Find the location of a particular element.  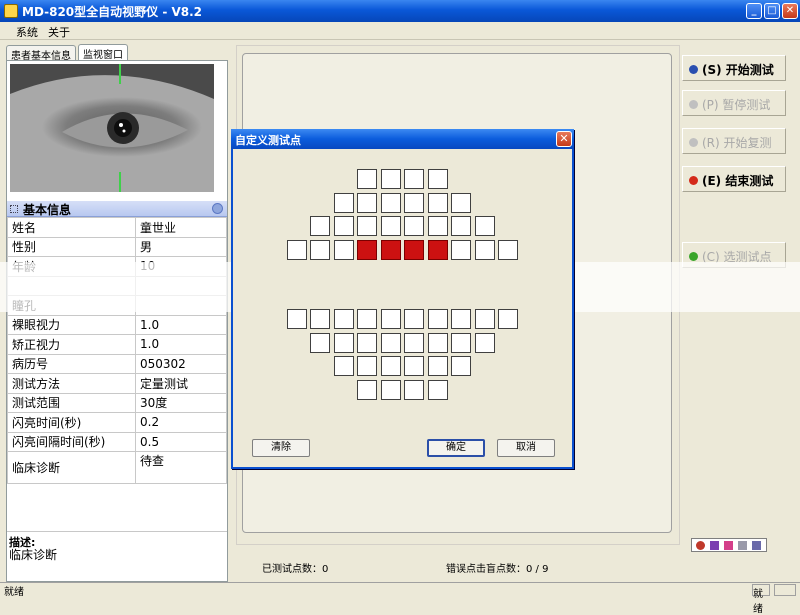

collapse-icon is located at coordinates (217, 208).